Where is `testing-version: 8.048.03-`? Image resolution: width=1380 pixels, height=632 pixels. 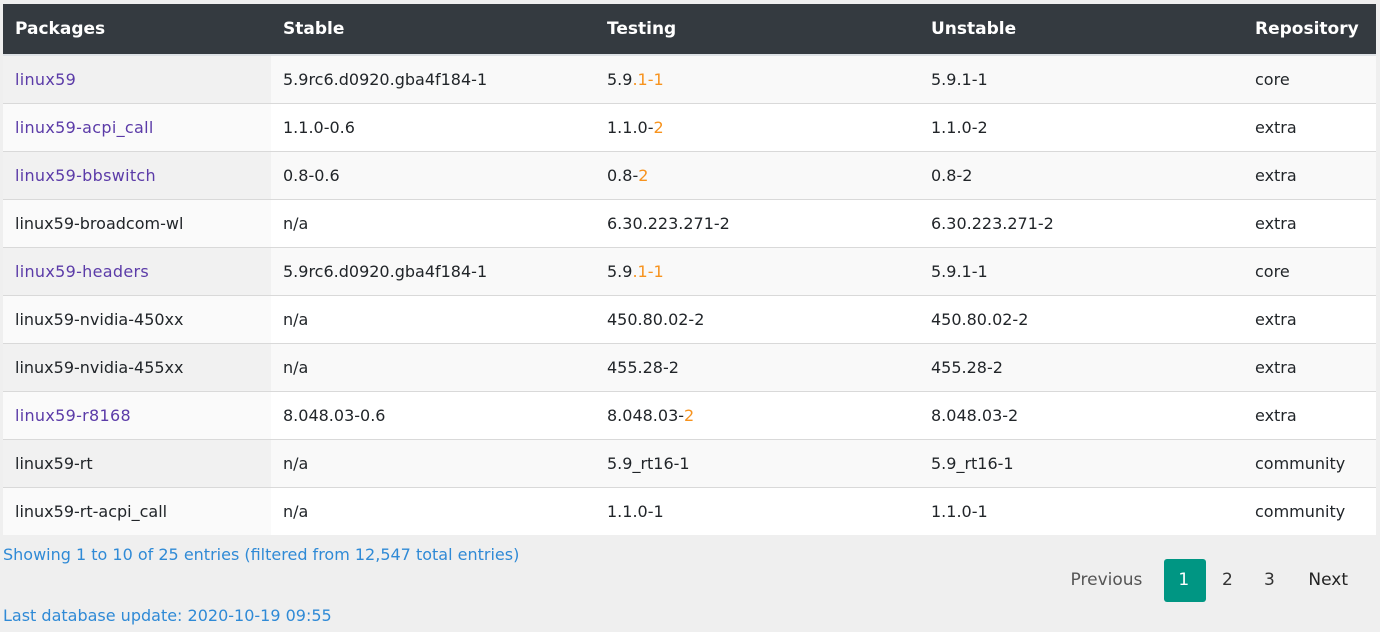 testing-version: 8.048.03- is located at coordinates (646, 415).